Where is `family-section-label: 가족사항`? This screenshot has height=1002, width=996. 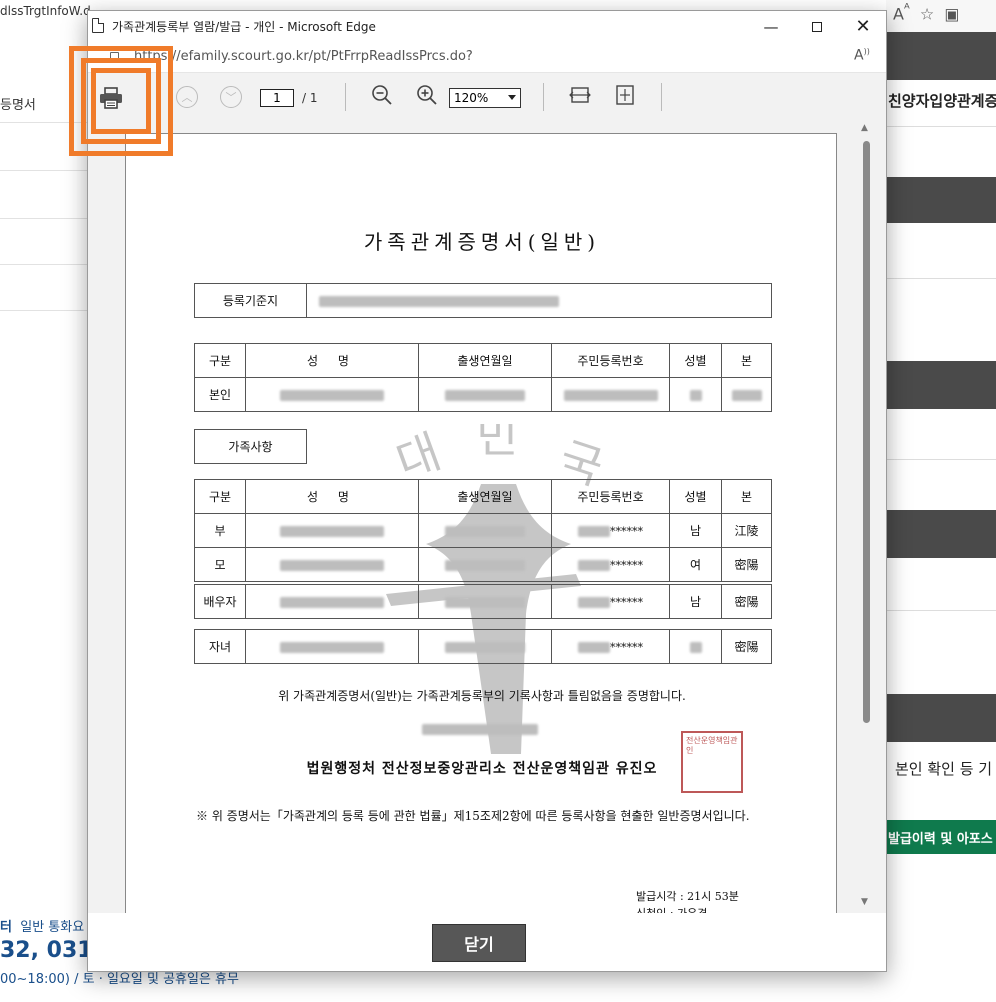
family-section-label: 가족사항 is located at coordinates (250, 446).